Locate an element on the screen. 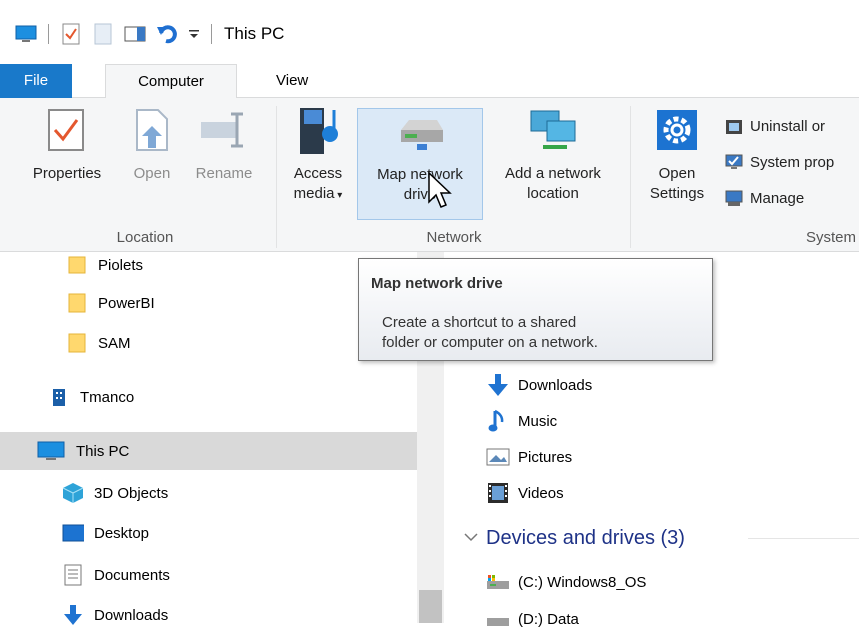  gear-icon is located at coordinates (677, 133).